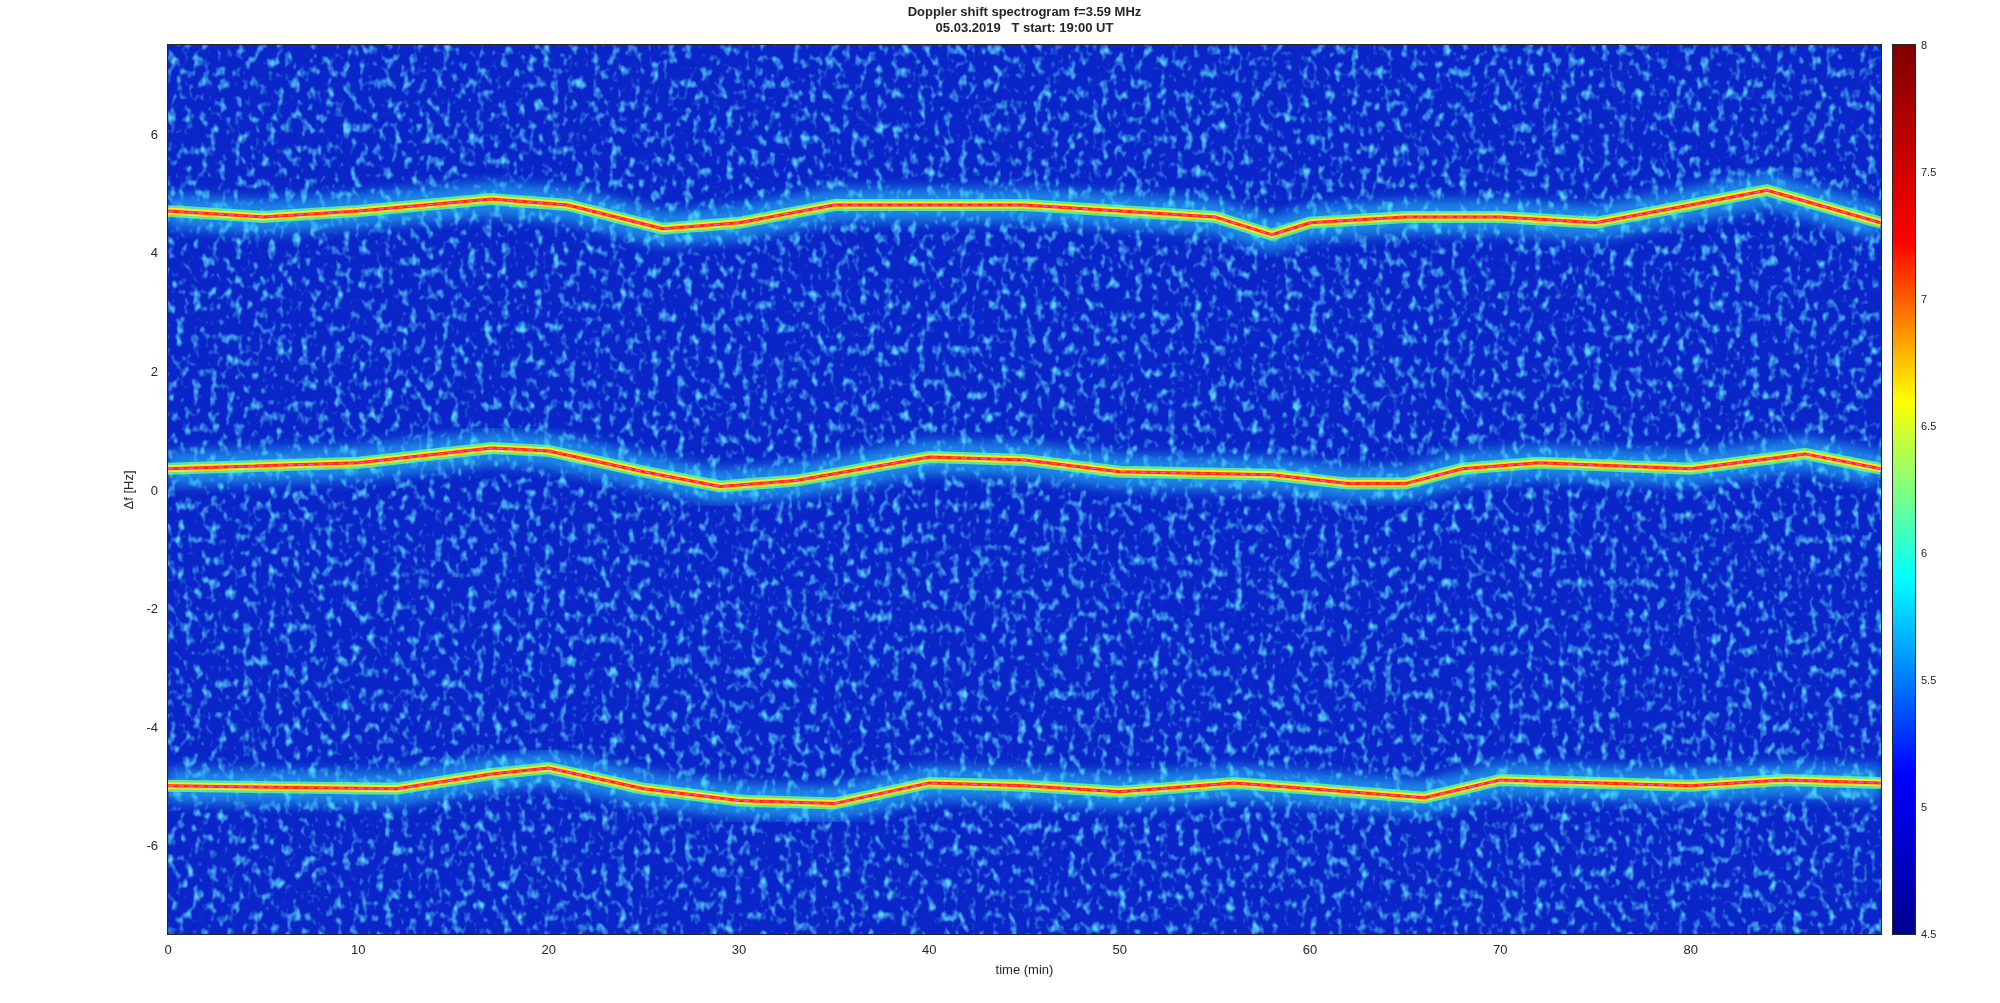 The image size is (2000, 1003). I want to click on x-tick-label: 60, so click(1310, 949).